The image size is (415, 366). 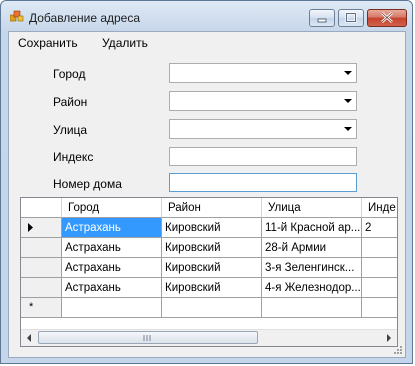 I want to click on close-button, so click(x=387, y=18).